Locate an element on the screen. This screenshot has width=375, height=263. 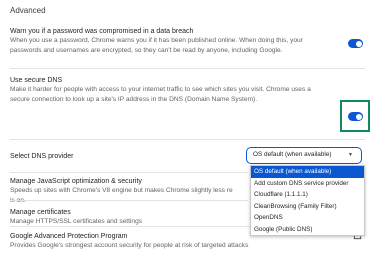
dns-option-opendns: OpenDNS is located at coordinates (307, 218).